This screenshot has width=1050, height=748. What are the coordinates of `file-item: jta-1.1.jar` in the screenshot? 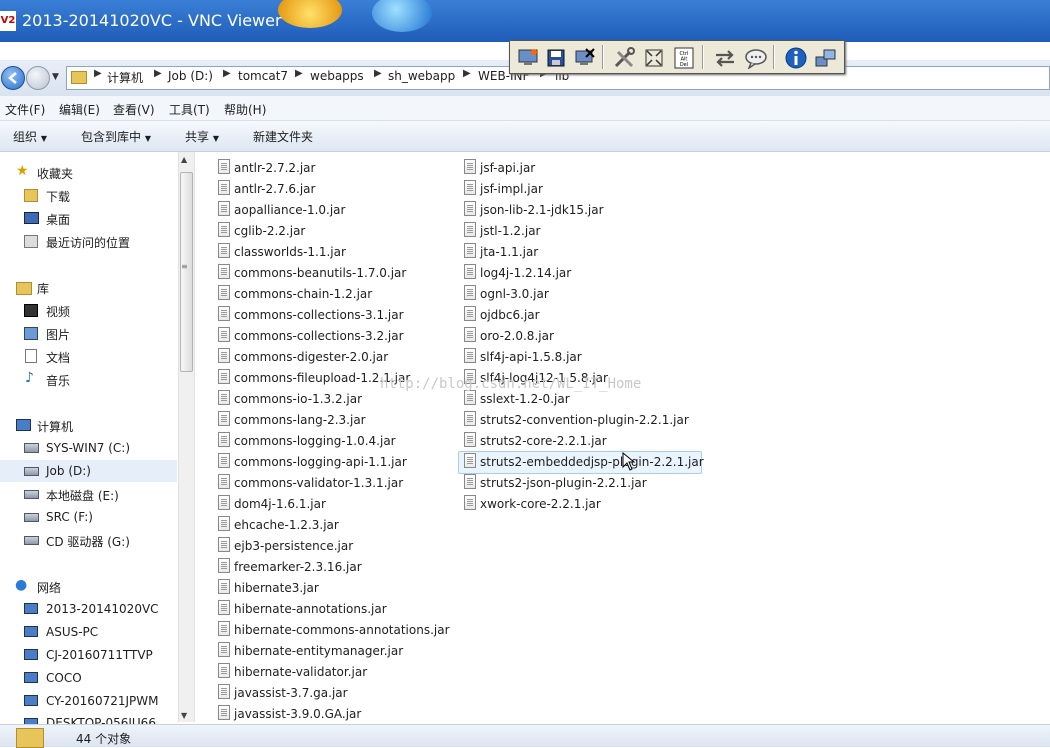 It's located at (501, 252).